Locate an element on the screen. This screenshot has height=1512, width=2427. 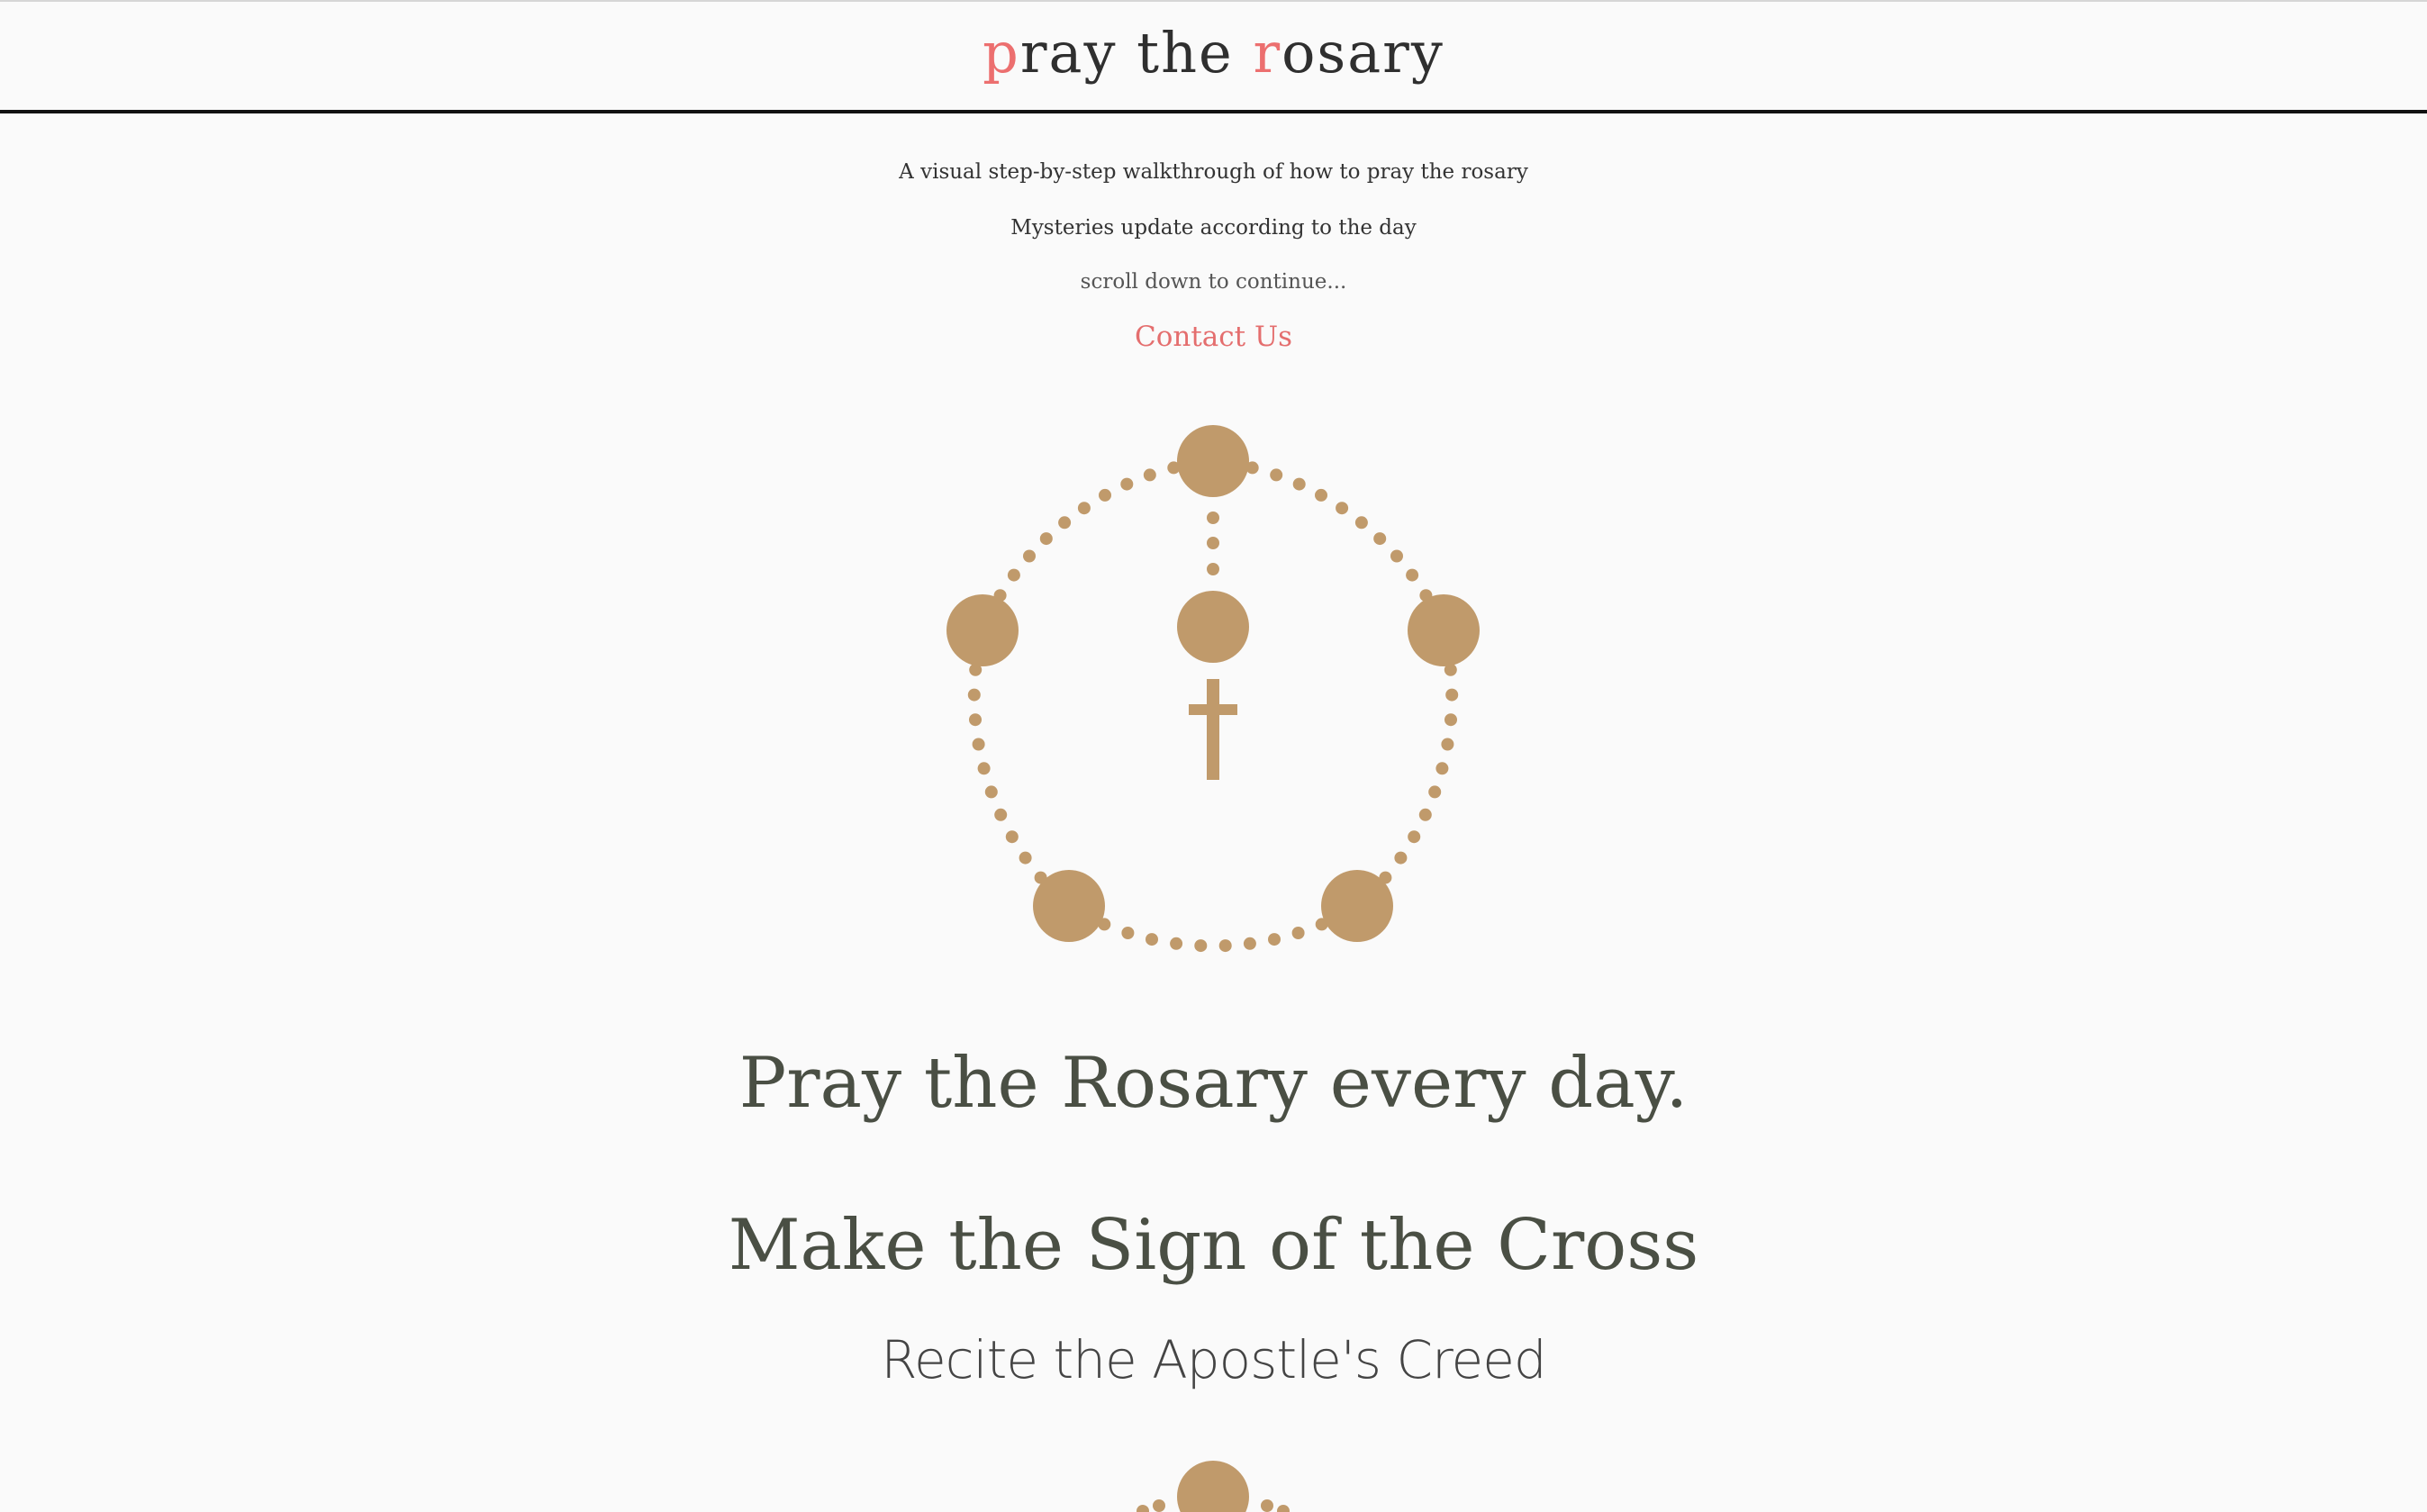
next-rosary-icon is located at coordinates (1213, 1486).